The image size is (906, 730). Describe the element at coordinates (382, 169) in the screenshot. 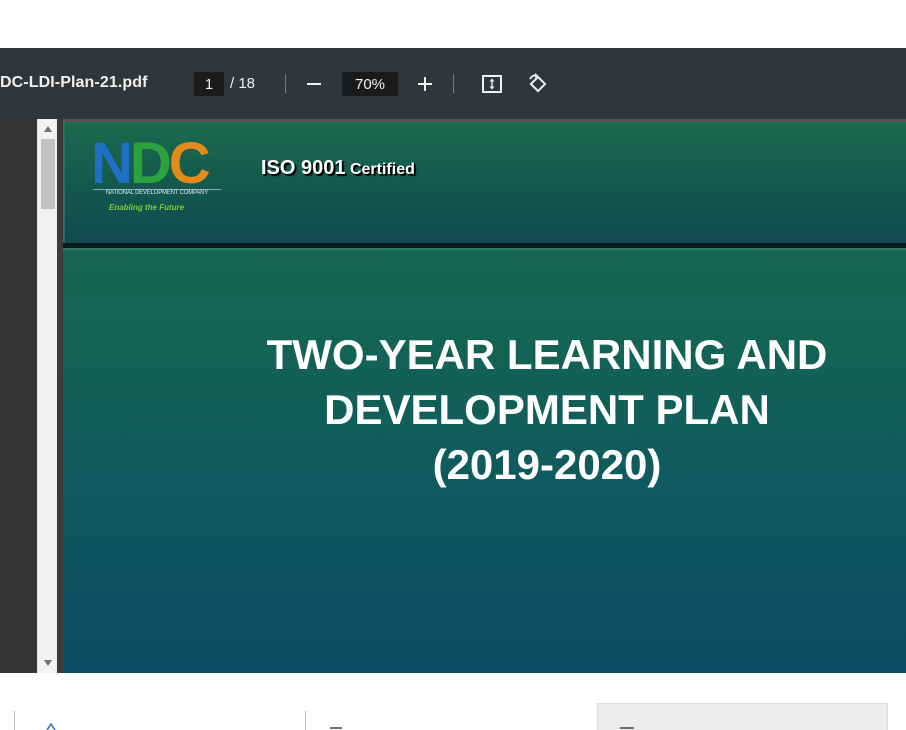

I see `iso-certified-label: Certified` at that location.